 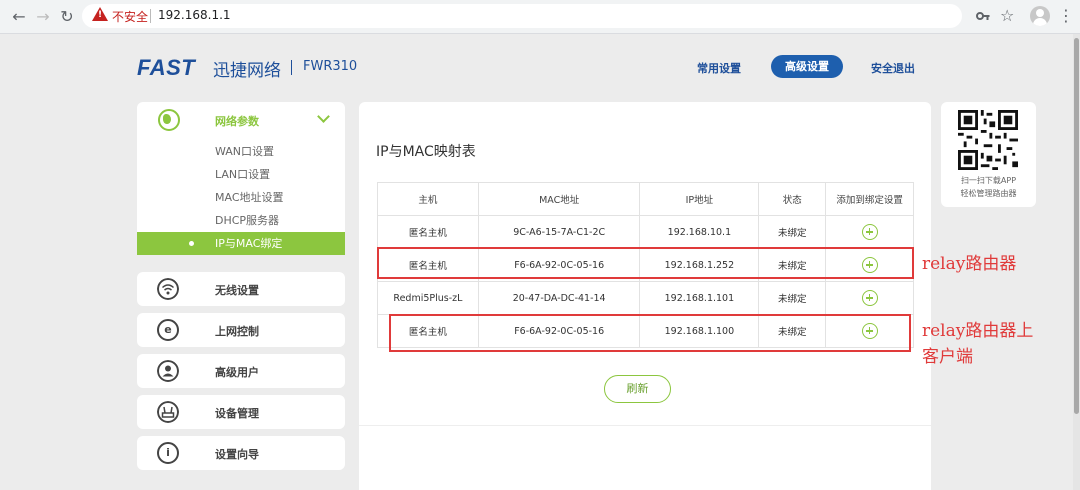 I want to click on sidebar-item-label: 设置向导, so click(x=237, y=454).